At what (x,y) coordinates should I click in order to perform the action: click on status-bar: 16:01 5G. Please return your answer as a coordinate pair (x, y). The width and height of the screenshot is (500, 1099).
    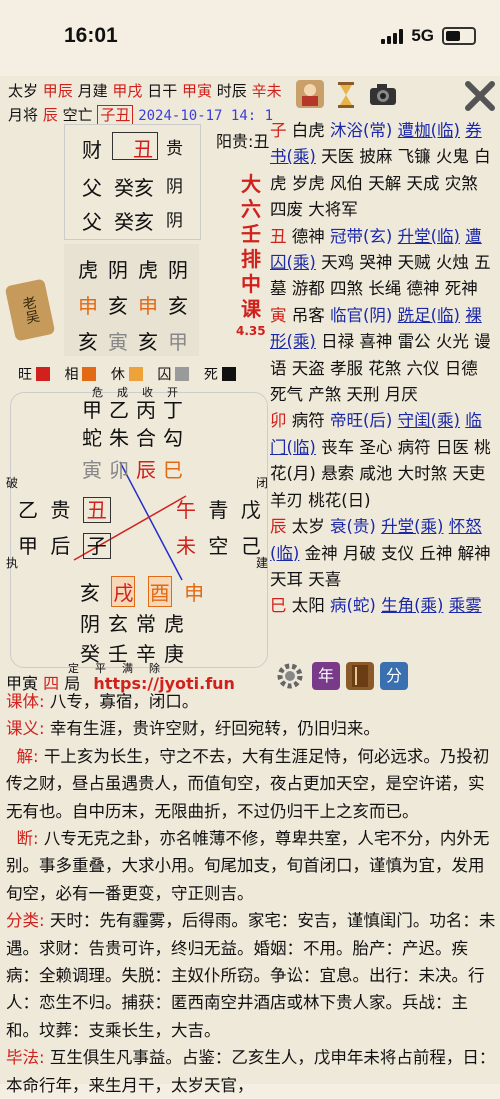
    Looking at the image, I should click on (250, 38).